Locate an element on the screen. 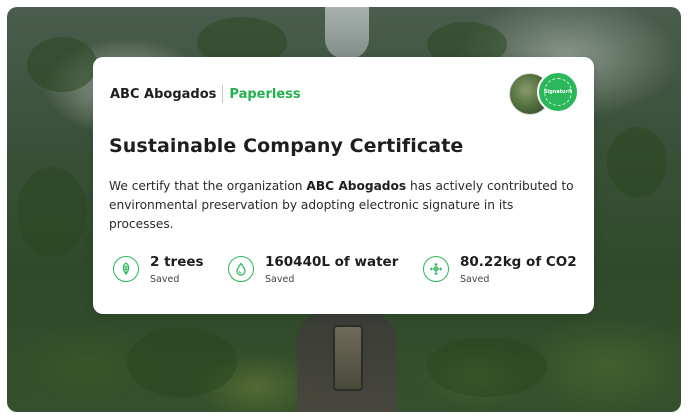 Image resolution: width=688 pixels, height=420 pixels. stat-value: 2 trees is located at coordinates (177, 262).